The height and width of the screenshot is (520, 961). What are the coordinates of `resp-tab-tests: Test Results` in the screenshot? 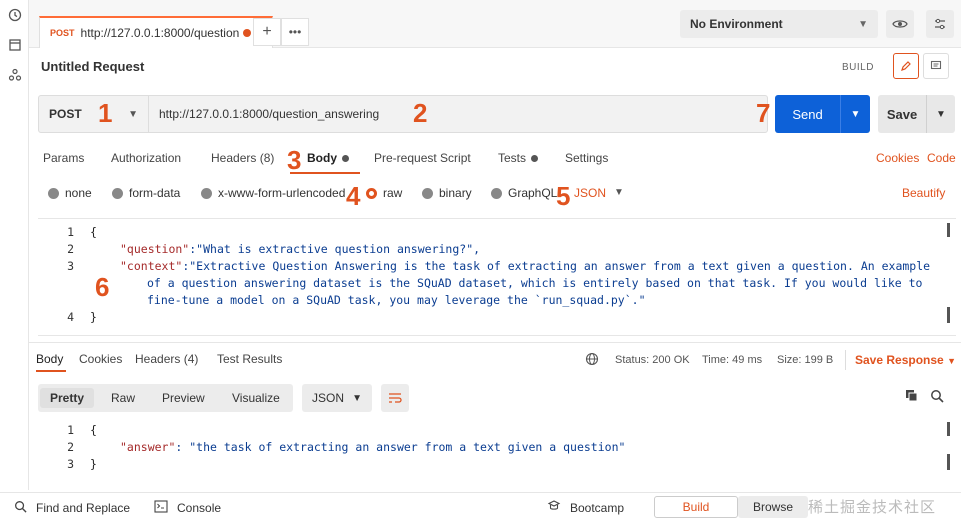 It's located at (249, 359).